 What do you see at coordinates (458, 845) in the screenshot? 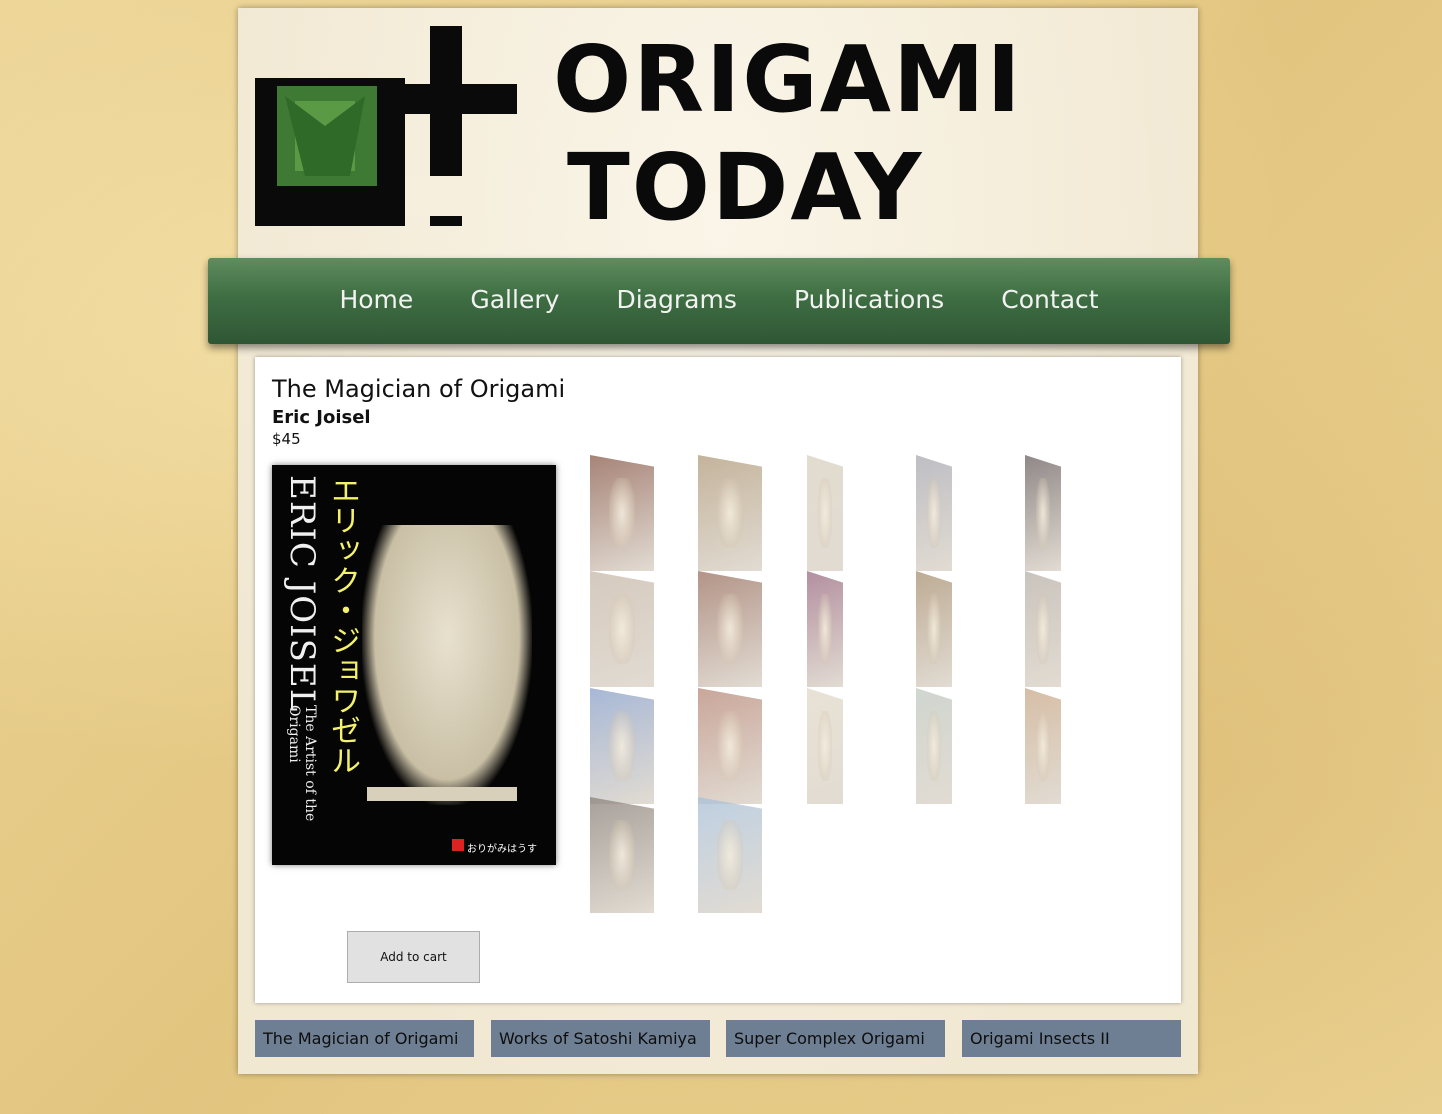
I see `publisher-logo-icon` at bounding box center [458, 845].